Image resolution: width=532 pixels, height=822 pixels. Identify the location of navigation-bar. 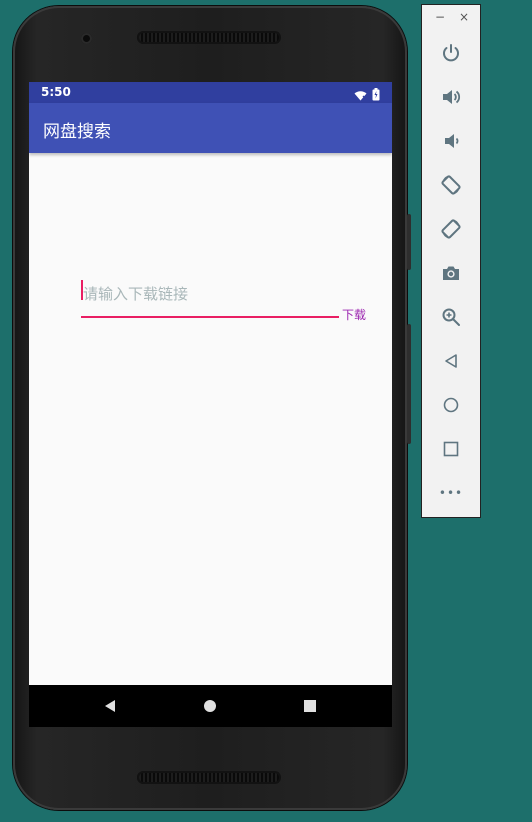
(210, 706).